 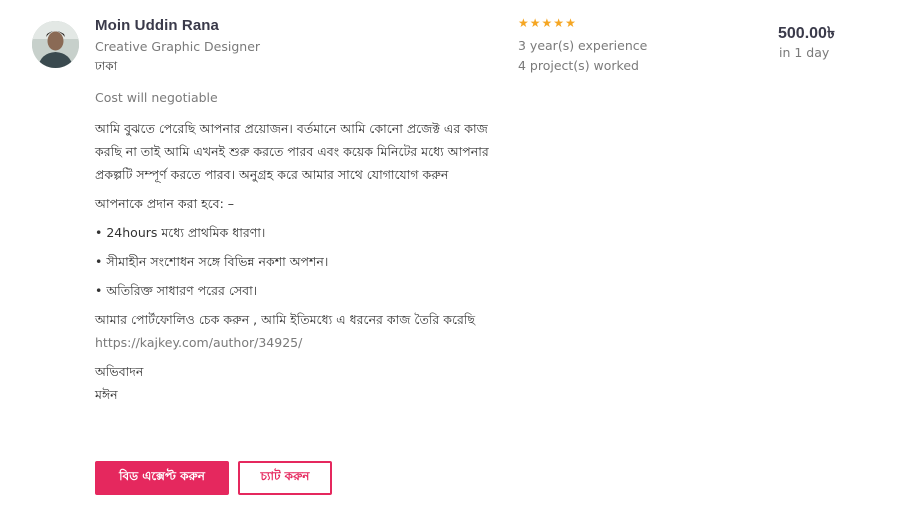 What do you see at coordinates (806, 33) in the screenshot?
I see `bid-price: 500.00৳` at bounding box center [806, 33].